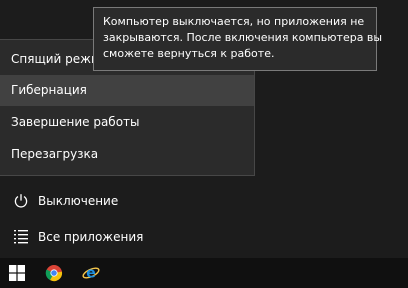  What do you see at coordinates (204, 273) in the screenshot?
I see `taskbar: e` at bounding box center [204, 273].